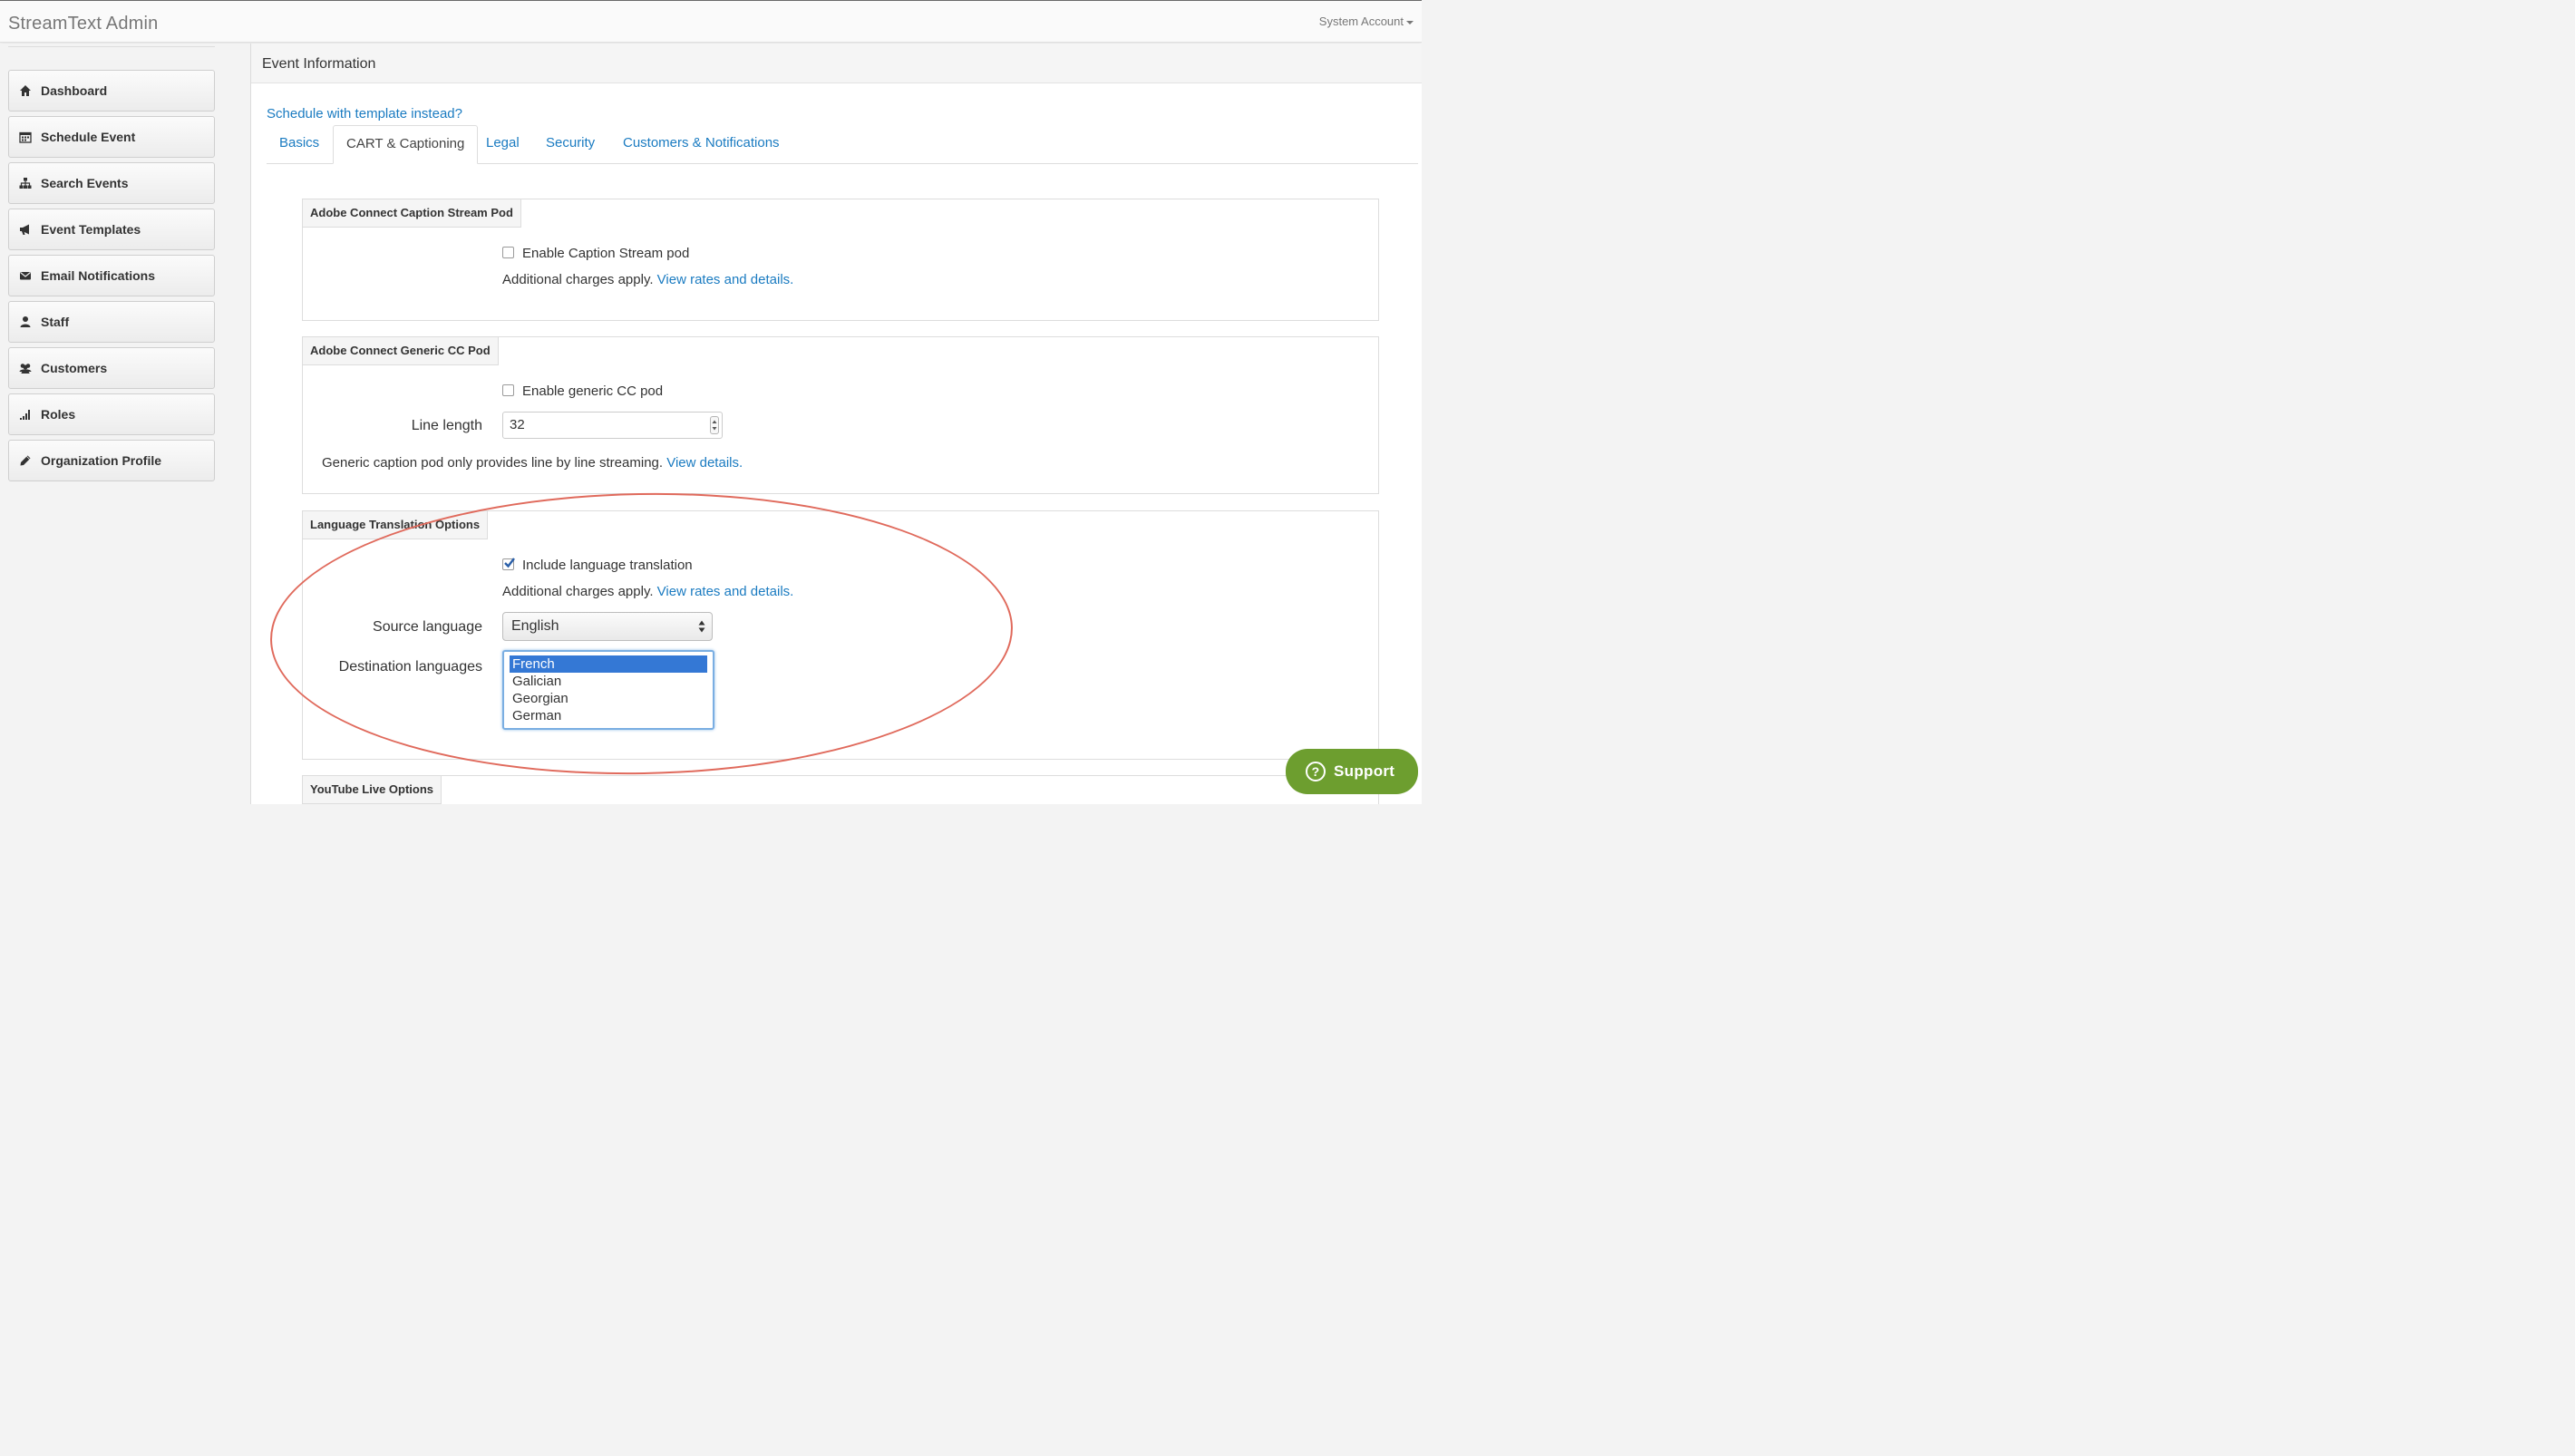 This screenshot has height=1456, width=2575. Describe the element at coordinates (608, 664) in the screenshot. I see `listbox-option-french: French` at that location.